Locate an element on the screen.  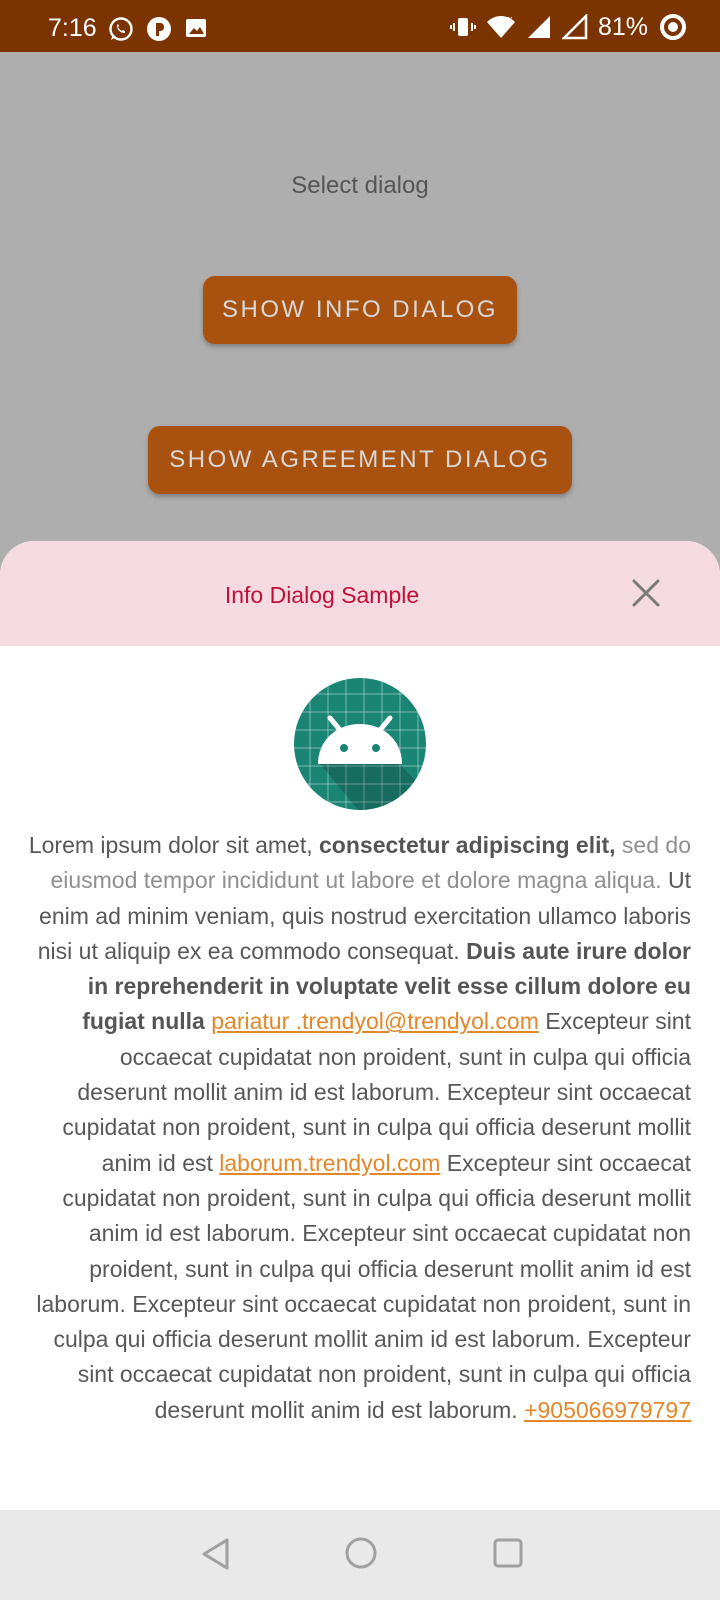
whatsapp-icon is located at coordinates (121, 29).